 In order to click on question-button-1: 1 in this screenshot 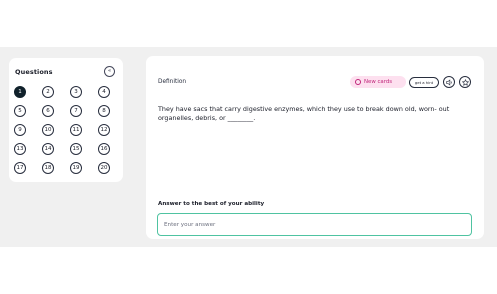, I will do `click(20, 92)`.